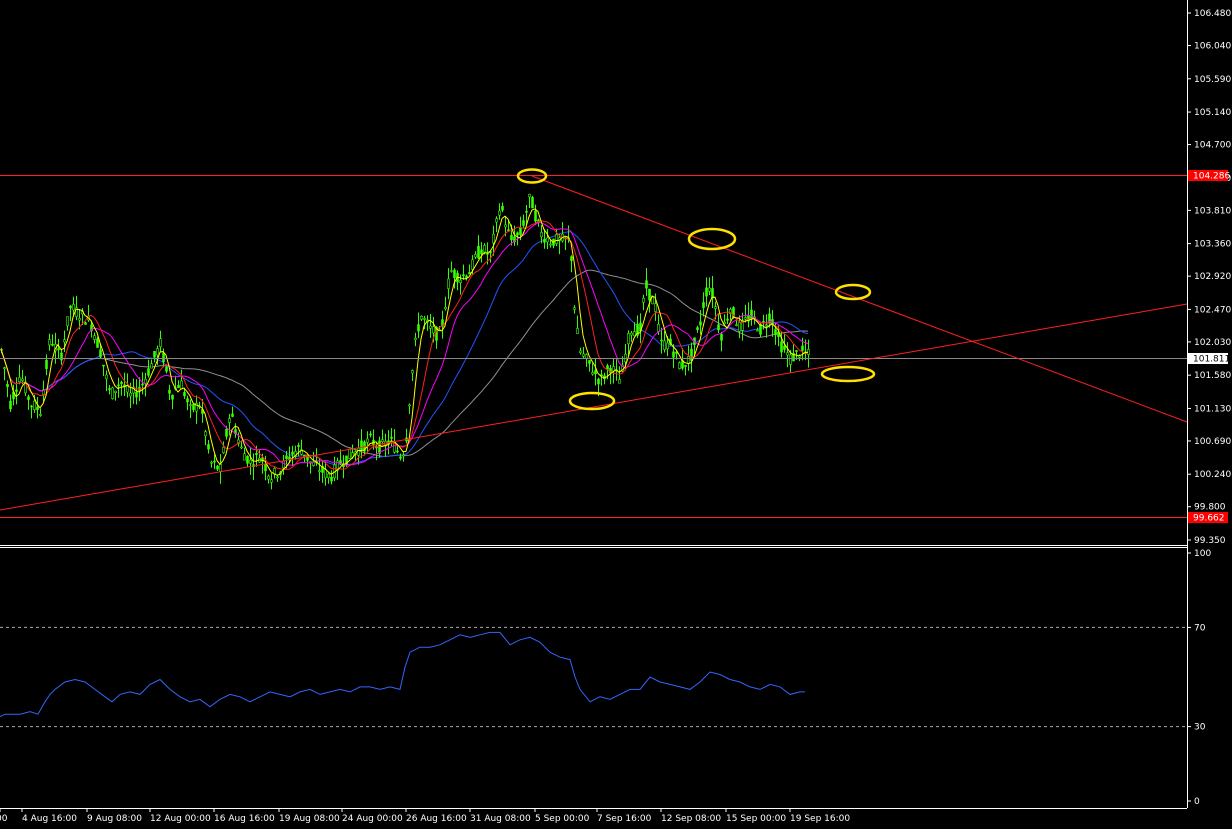 This screenshot has width=1232, height=829. I want to click on time-tick-label: 26 Aug 16:00, so click(436, 819).